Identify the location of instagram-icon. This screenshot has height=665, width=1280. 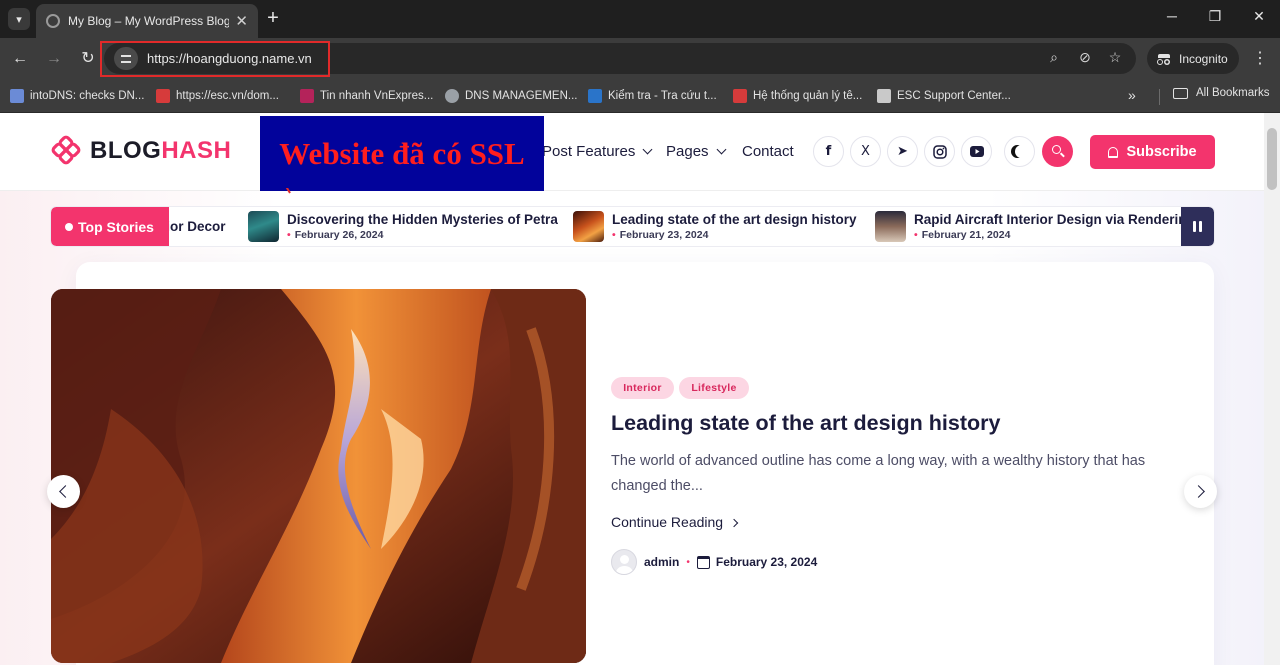
(939, 151).